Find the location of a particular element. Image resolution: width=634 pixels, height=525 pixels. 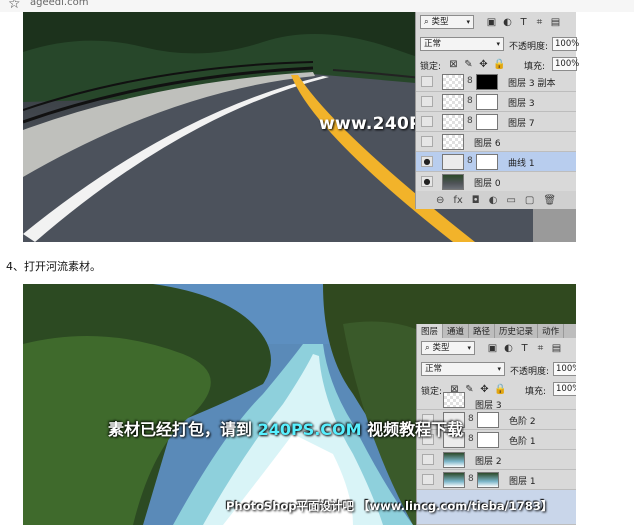

layer-name: 图层 7 is located at coordinates (521, 124).